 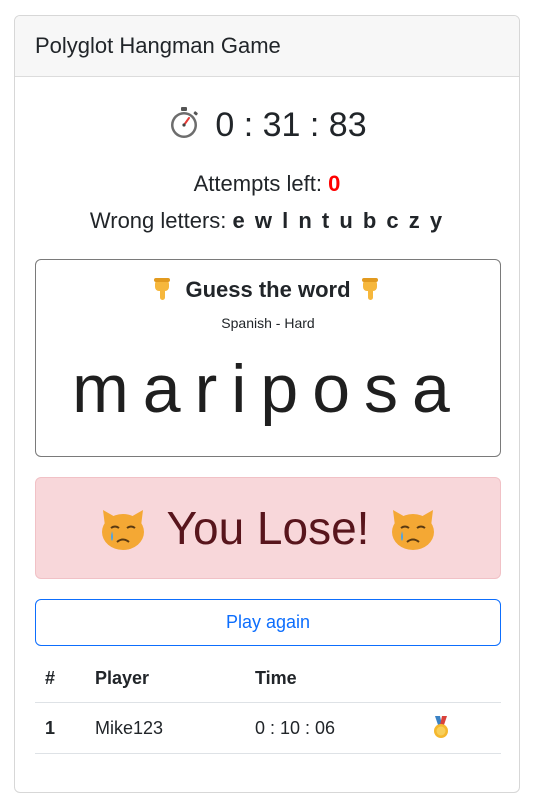 I want to click on wrong-letters: Wrong letters: e w l n t u b c z y, so click(x=267, y=221).